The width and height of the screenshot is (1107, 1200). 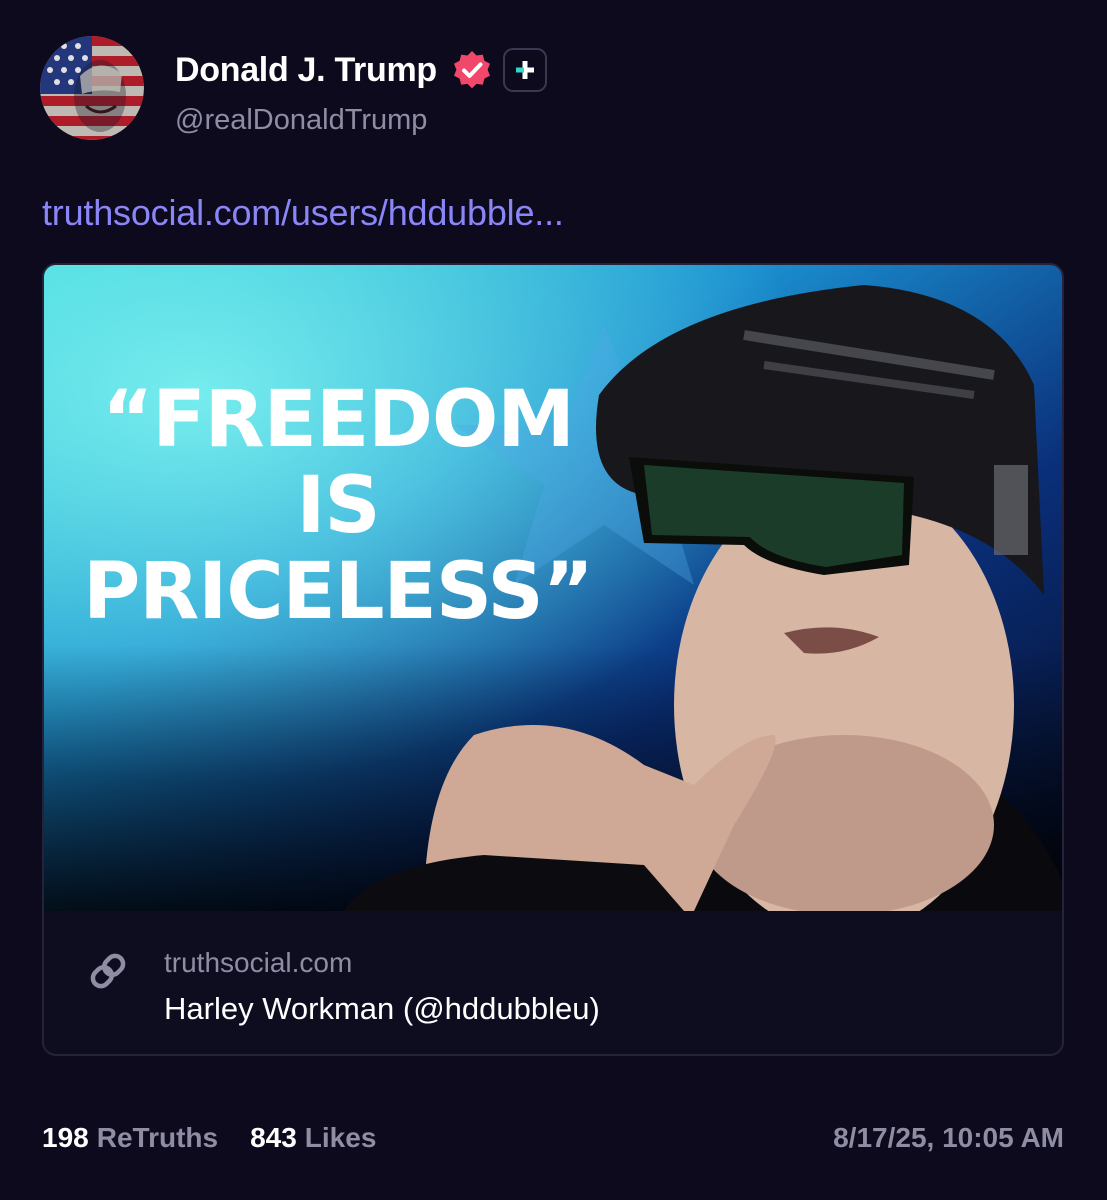 What do you see at coordinates (338, 592) in the screenshot?
I see `image-quote-line: PRICELESS”` at bounding box center [338, 592].